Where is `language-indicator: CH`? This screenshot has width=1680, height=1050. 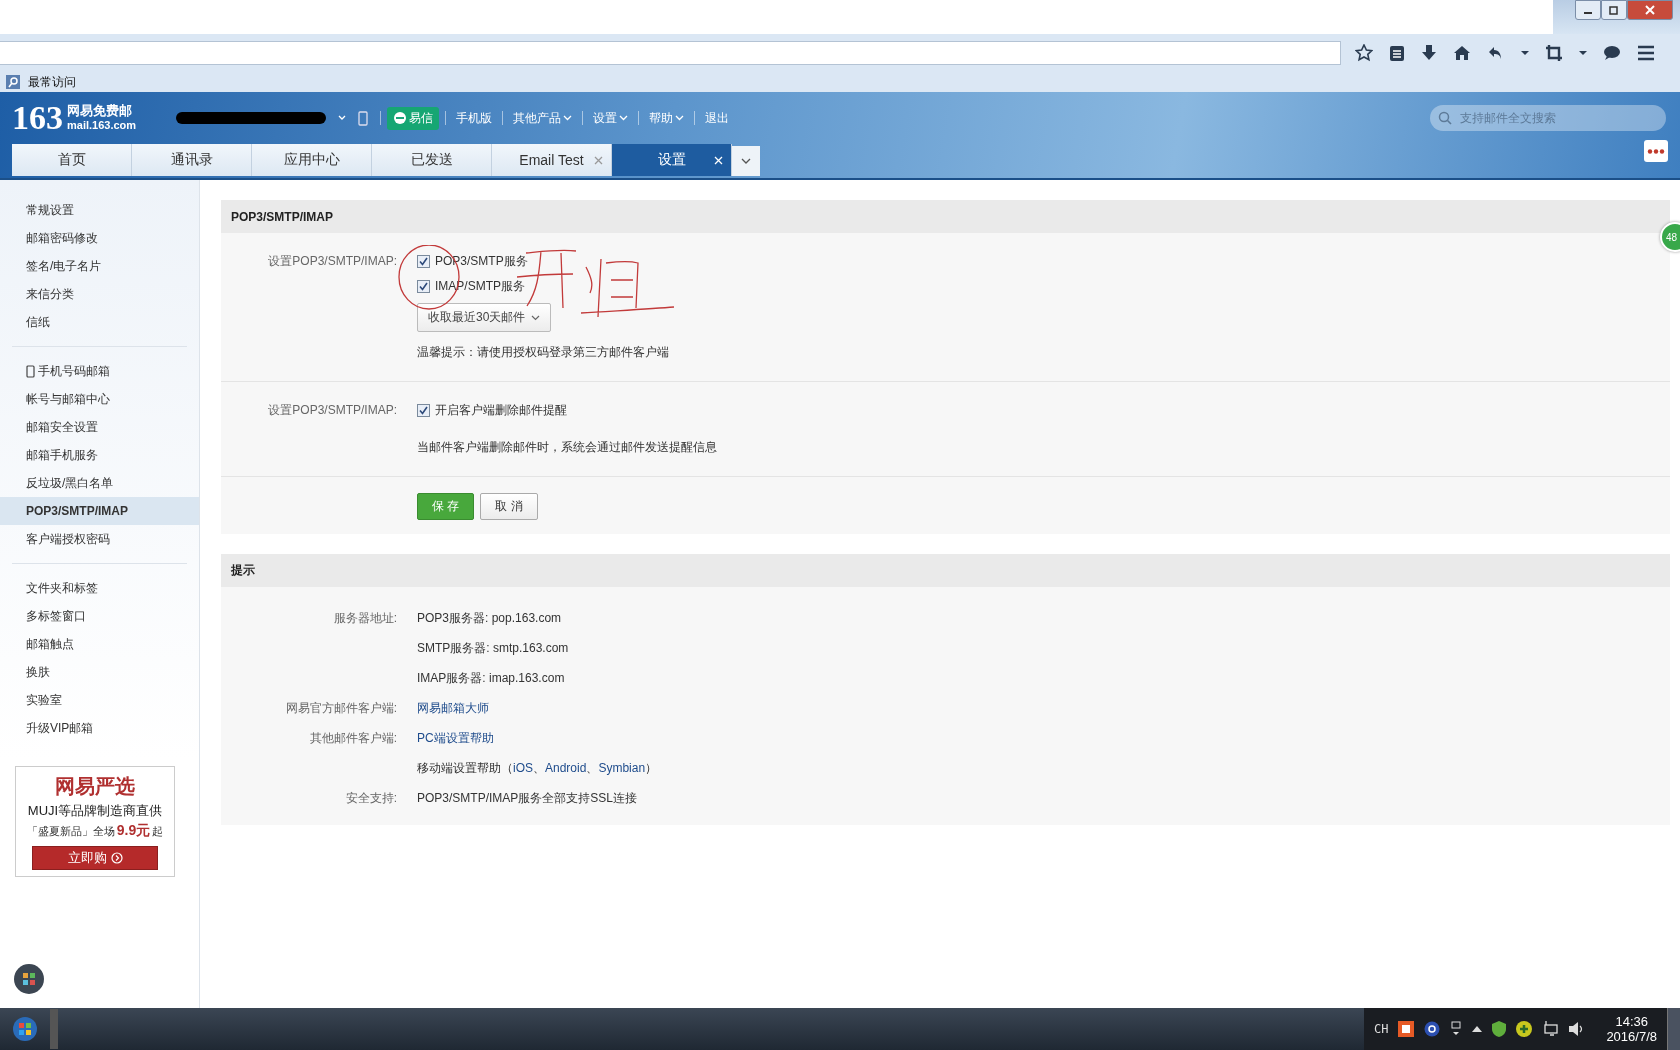 language-indicator: CH is located at coordinates (1381, 1029).